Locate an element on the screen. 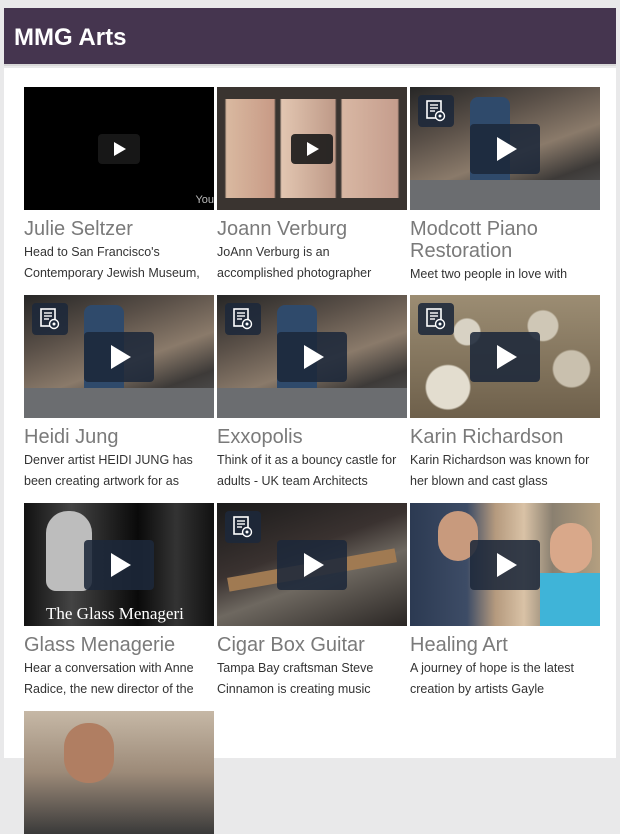  video-thumbnail: You is located at coordinates (119, 148).